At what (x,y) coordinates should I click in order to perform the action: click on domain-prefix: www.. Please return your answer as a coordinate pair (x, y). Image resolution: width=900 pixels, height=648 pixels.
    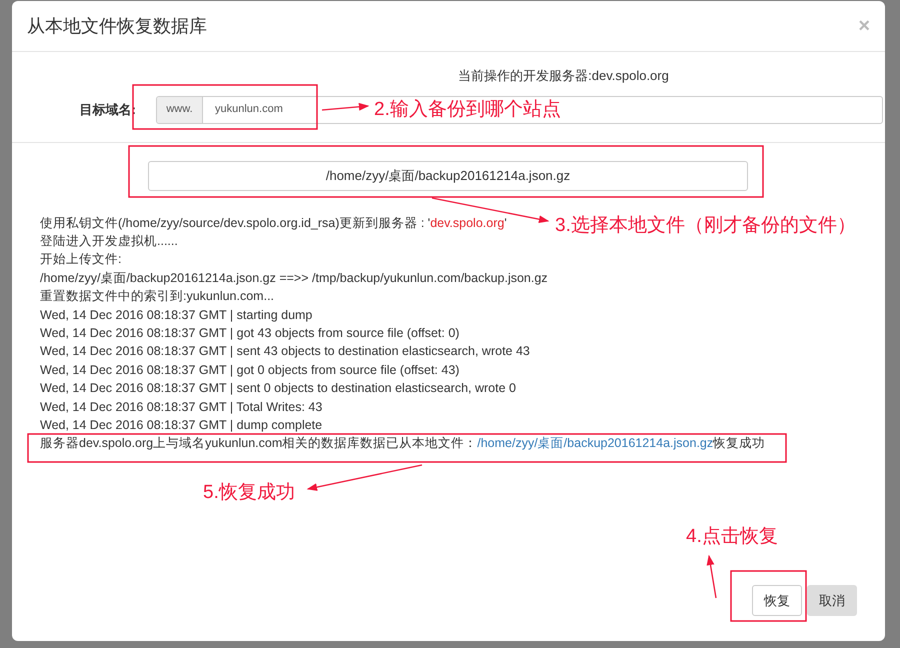
    Looking at the image, I should click on (180, 109).